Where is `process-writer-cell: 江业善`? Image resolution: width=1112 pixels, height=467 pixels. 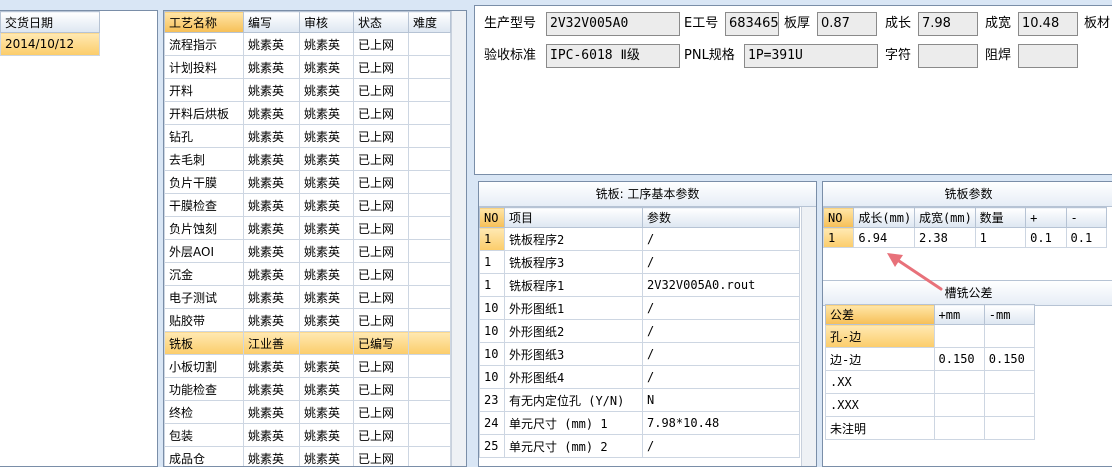
process-writer-cell: 江业善 is located at coordinates (271, 343).